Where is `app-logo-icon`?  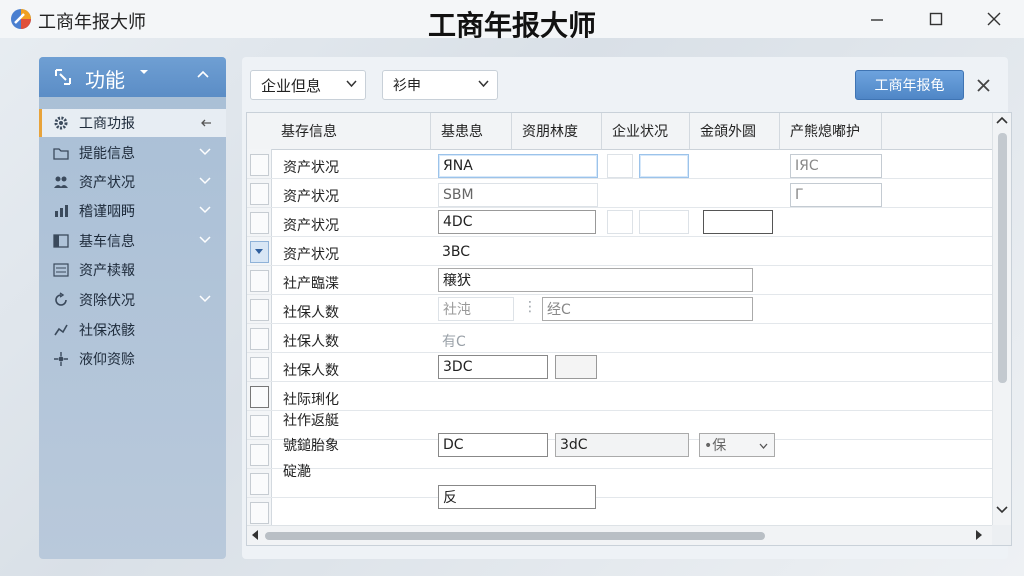 app-logo-icon is located at coordinates (21, 19).